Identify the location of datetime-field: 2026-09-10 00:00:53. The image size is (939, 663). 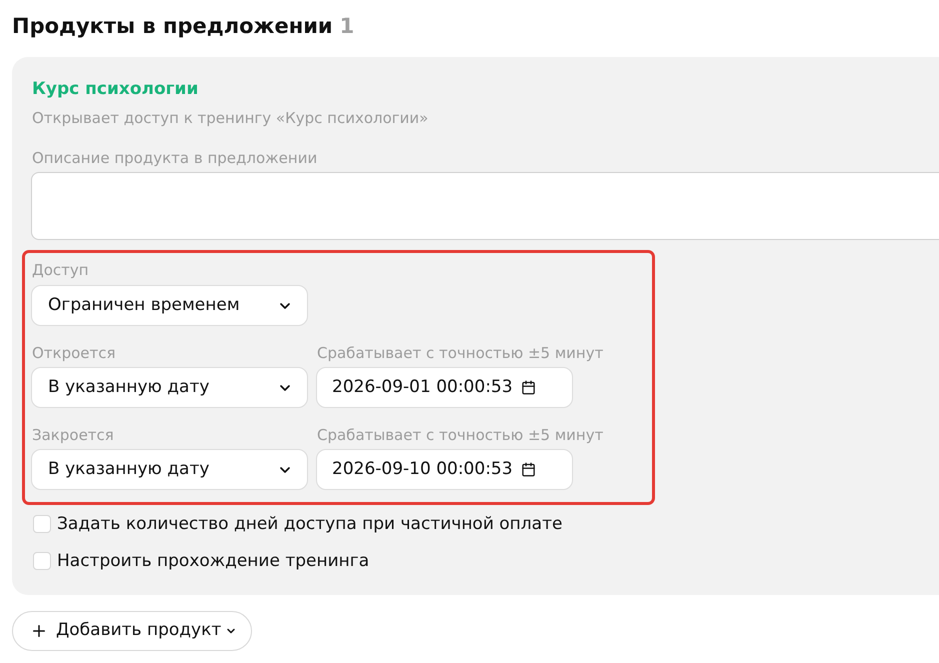
(444, 469).